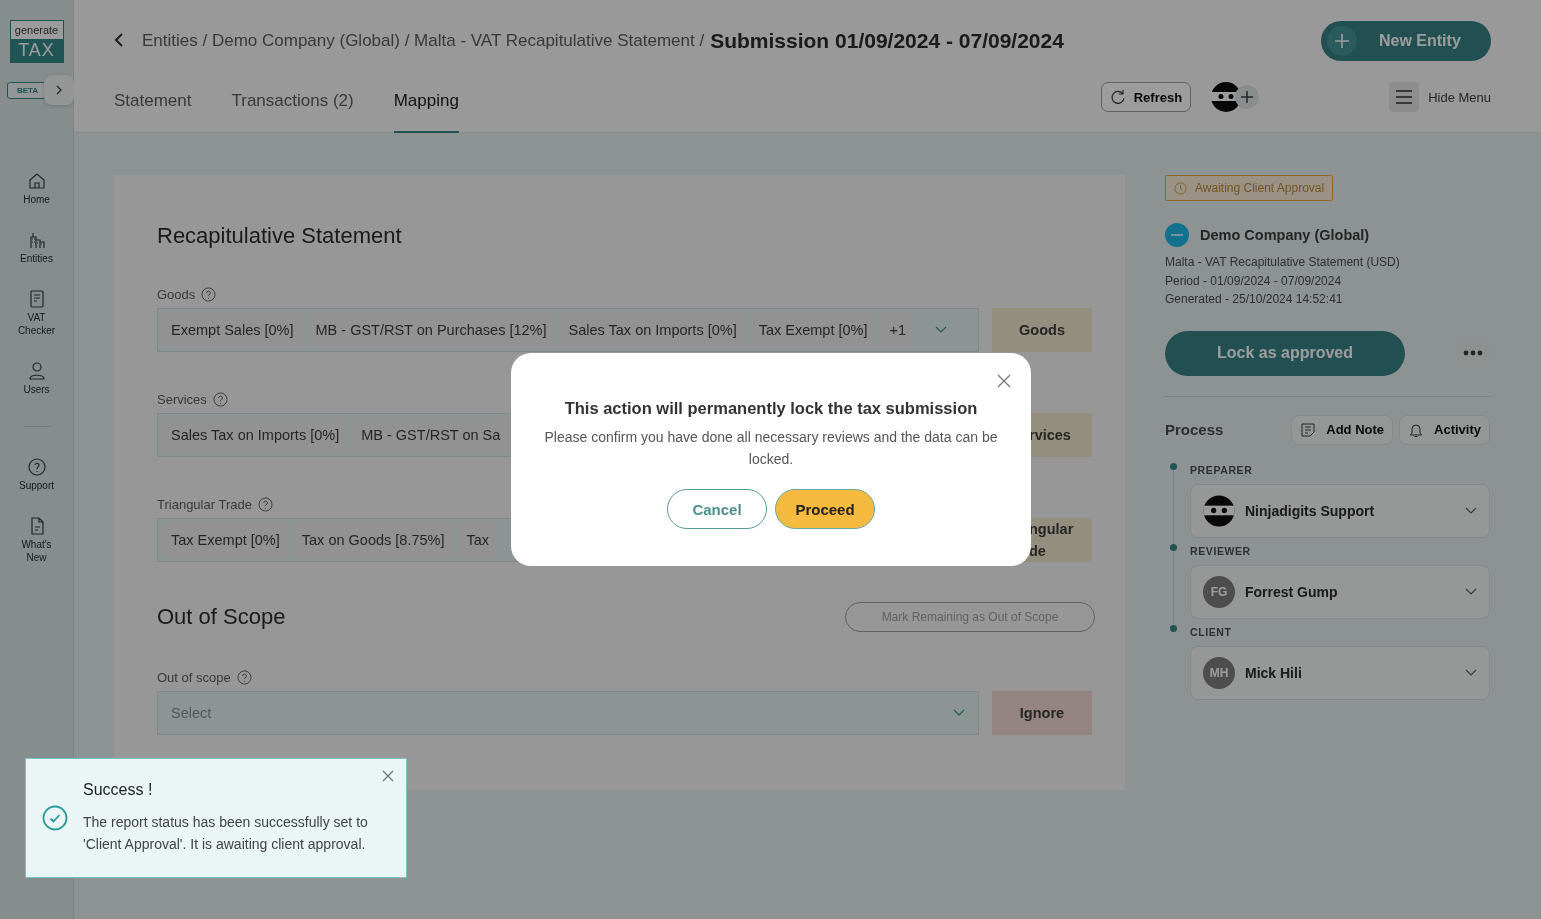 The image size is (1541, 919). What do you see at coordinates (36, 540) in the screenshot?
I see `nav-item: What's New` at bounding box center [36, 540].